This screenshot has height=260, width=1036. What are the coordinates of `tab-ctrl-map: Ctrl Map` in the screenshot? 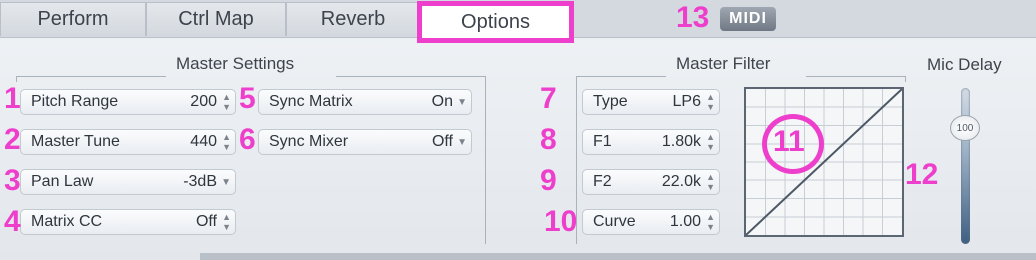 It's located at (216, 19).